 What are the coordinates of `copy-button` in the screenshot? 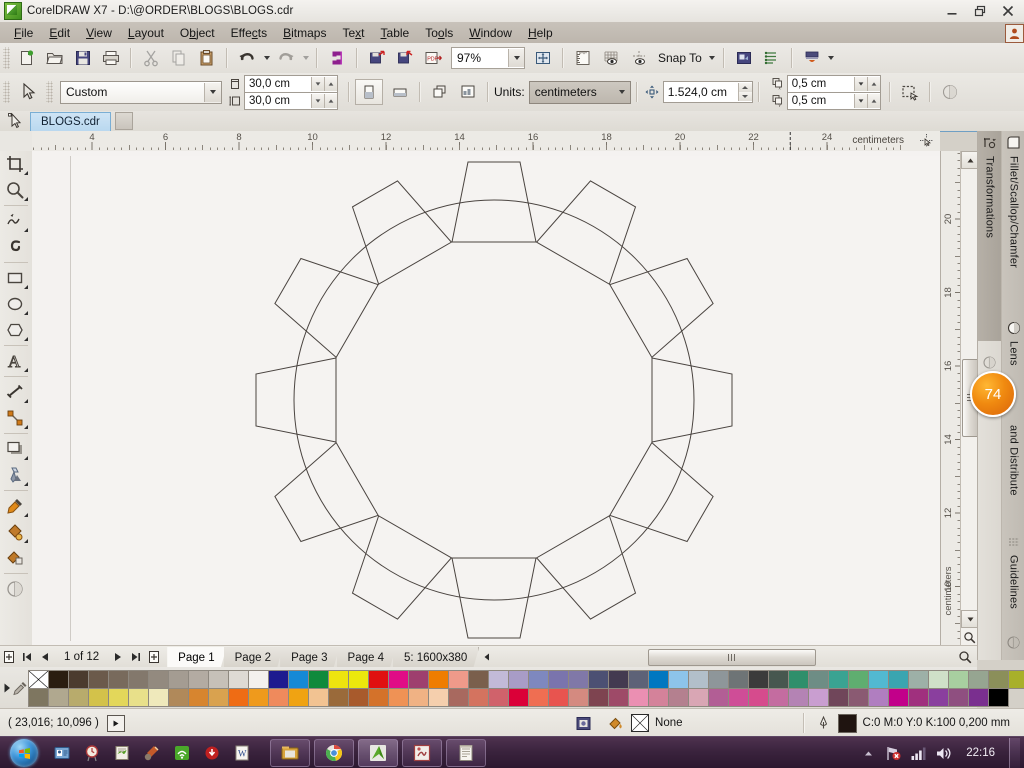 It's located at (179, 58).